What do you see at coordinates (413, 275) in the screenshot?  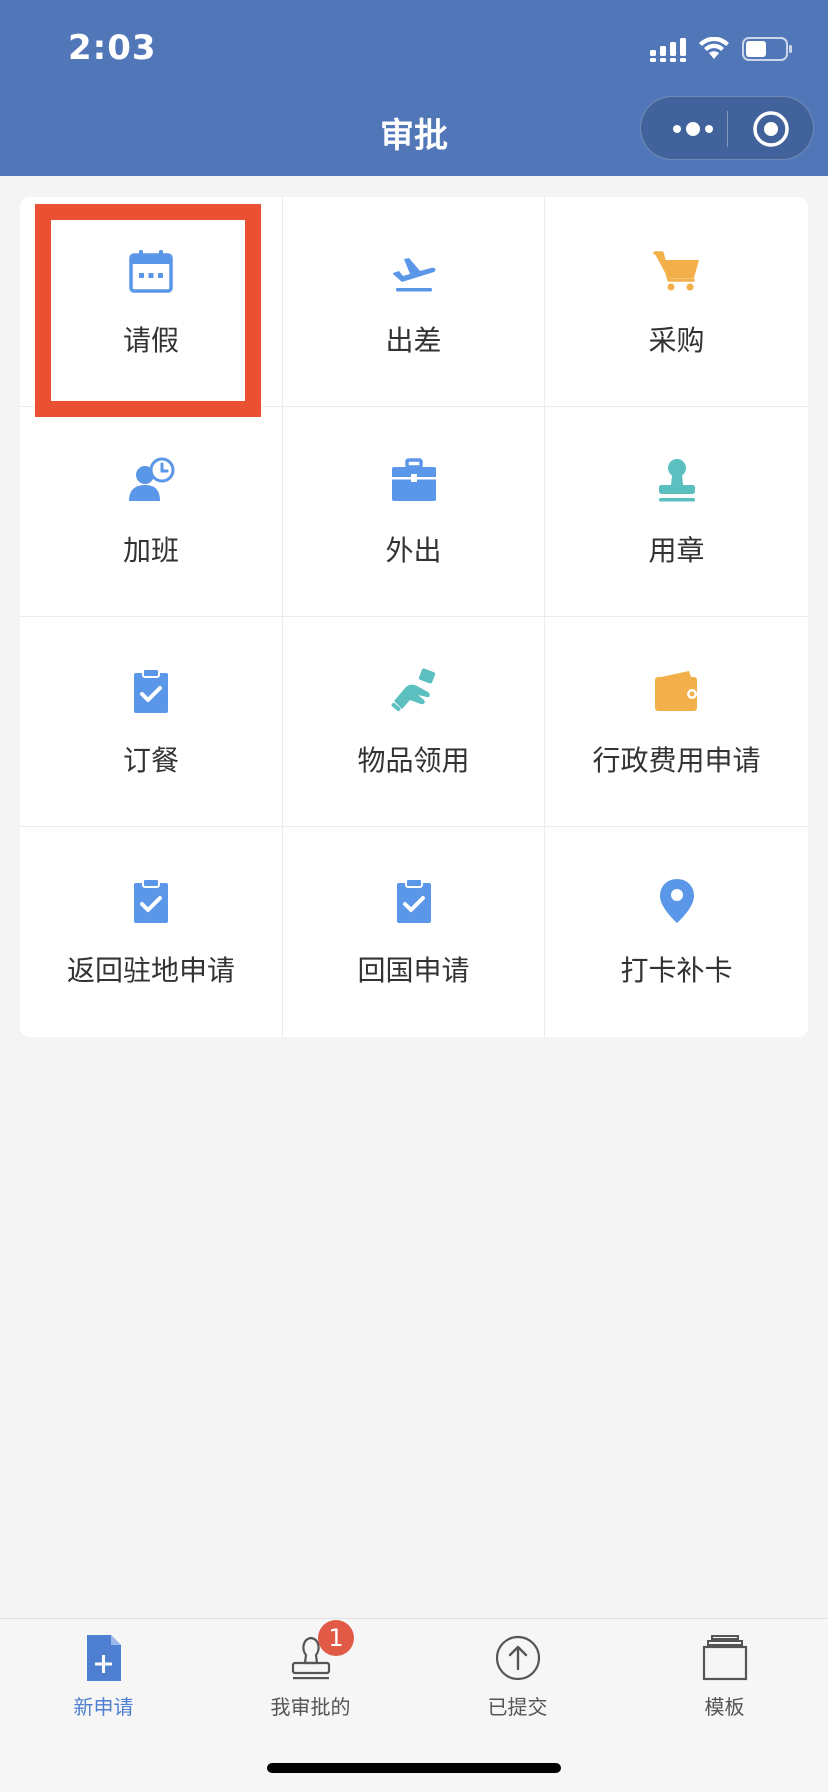 I see `airplane-icon` at bounding box center [413, 275].